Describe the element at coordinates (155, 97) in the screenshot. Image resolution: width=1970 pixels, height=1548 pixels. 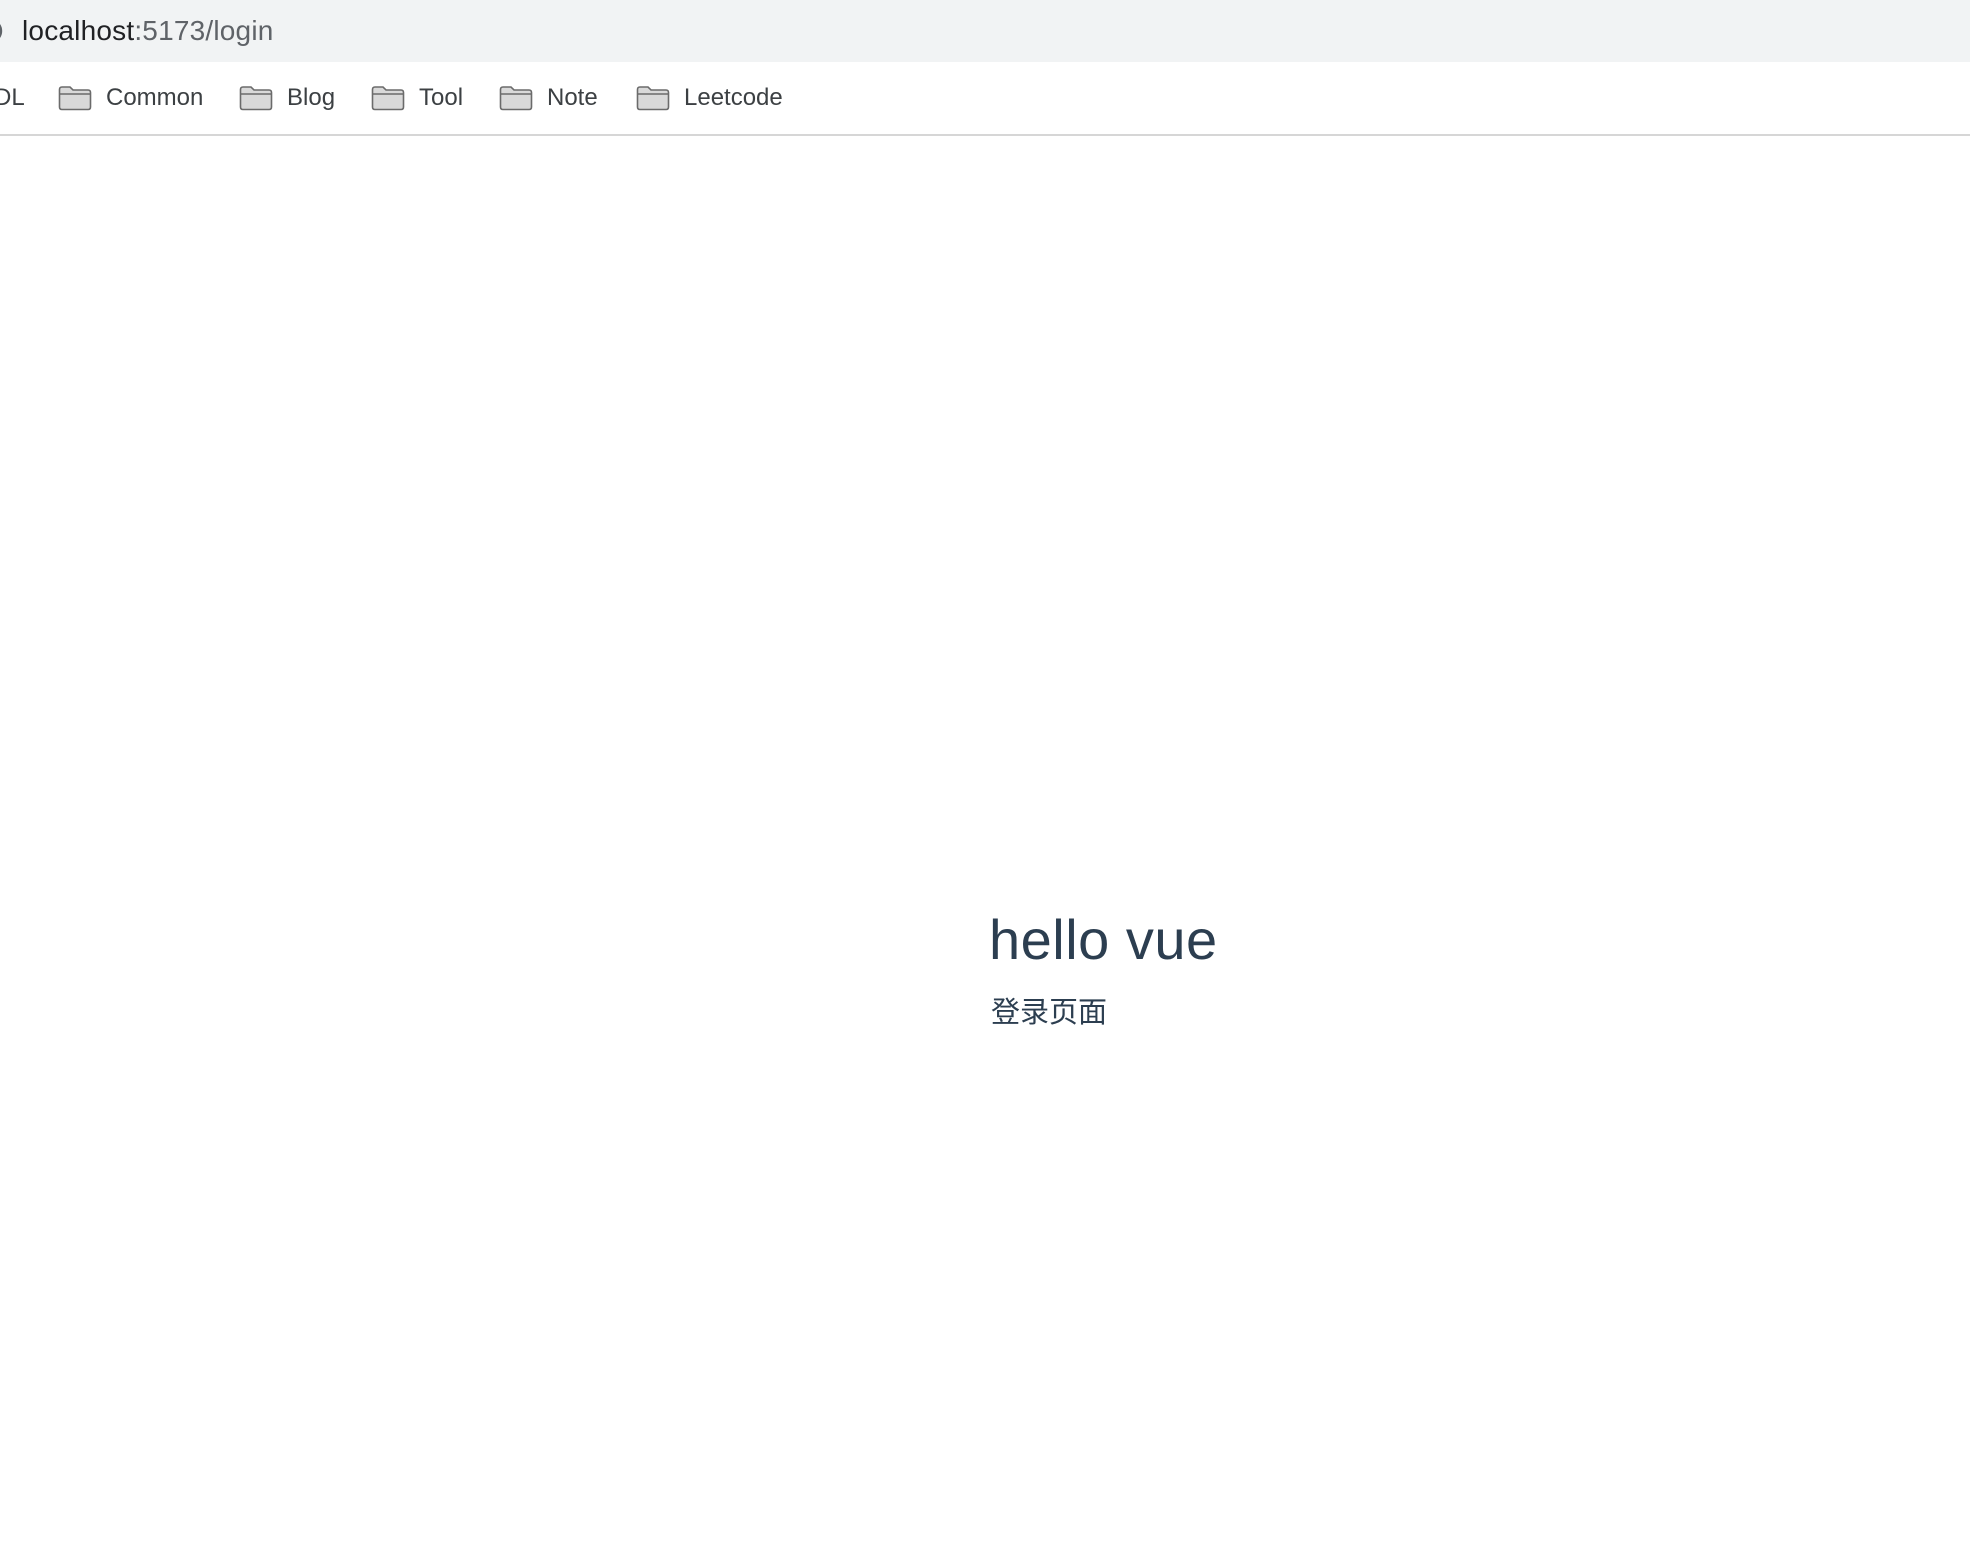
I see `bookmark-label: Common` at that location.